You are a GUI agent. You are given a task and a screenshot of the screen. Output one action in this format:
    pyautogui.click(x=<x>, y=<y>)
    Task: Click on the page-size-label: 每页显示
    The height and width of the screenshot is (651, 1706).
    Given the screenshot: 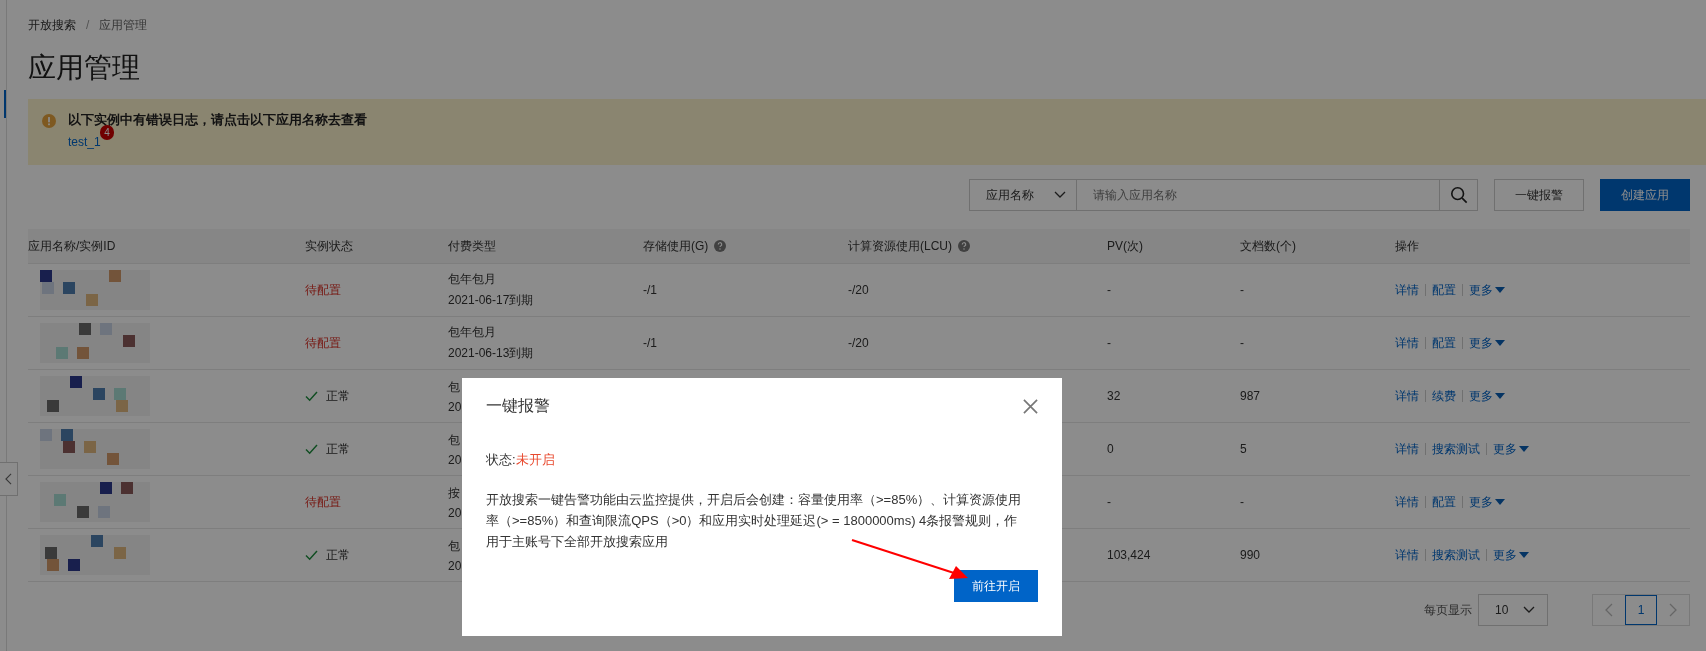 What is the action you would take?
    pyautogui.click(x=1448, y=610)
    